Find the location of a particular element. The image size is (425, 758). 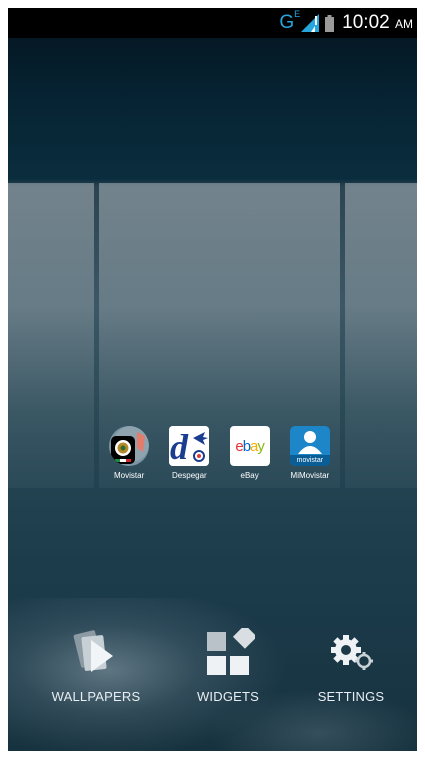

widgets-icon is located at coordinates (231, 651).